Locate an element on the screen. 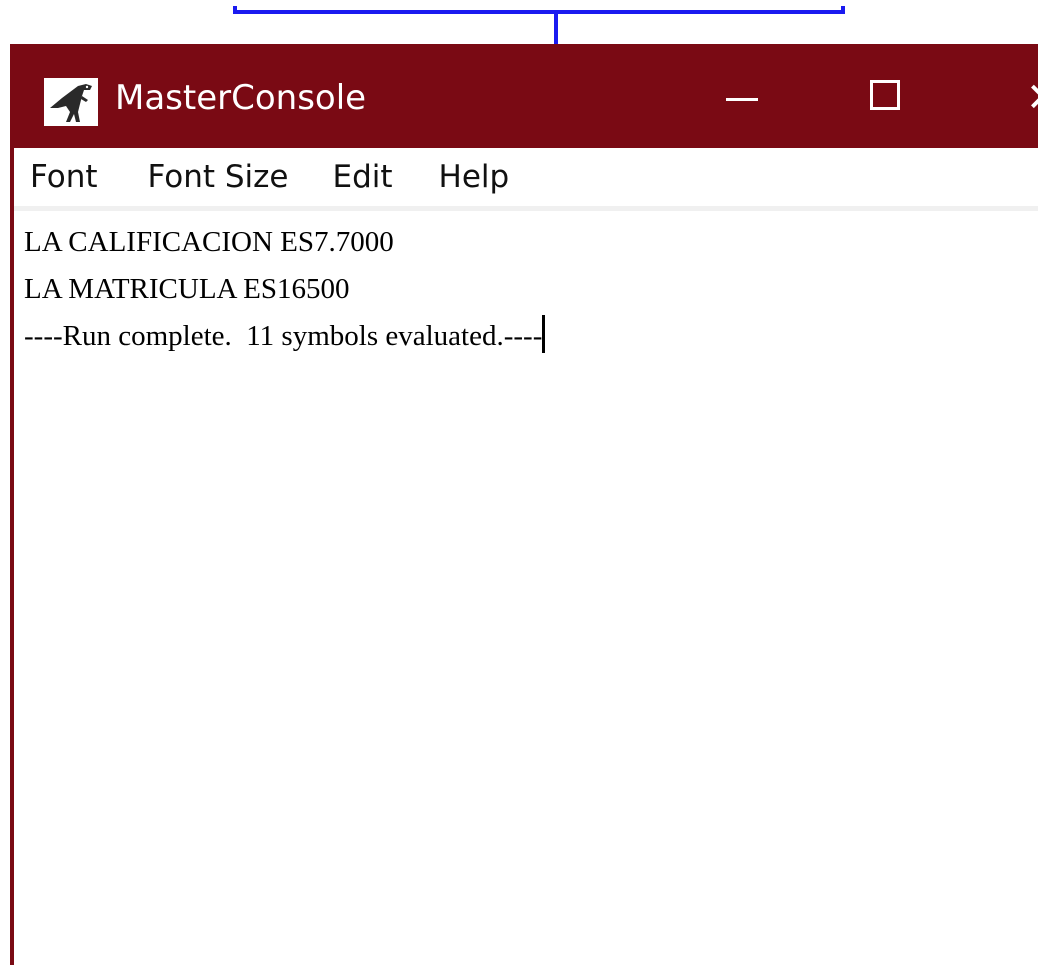 Image resolution: width=1038 pixels, height=965 pixels. window-title: MasterConsole is located at coordinates (241, 98).